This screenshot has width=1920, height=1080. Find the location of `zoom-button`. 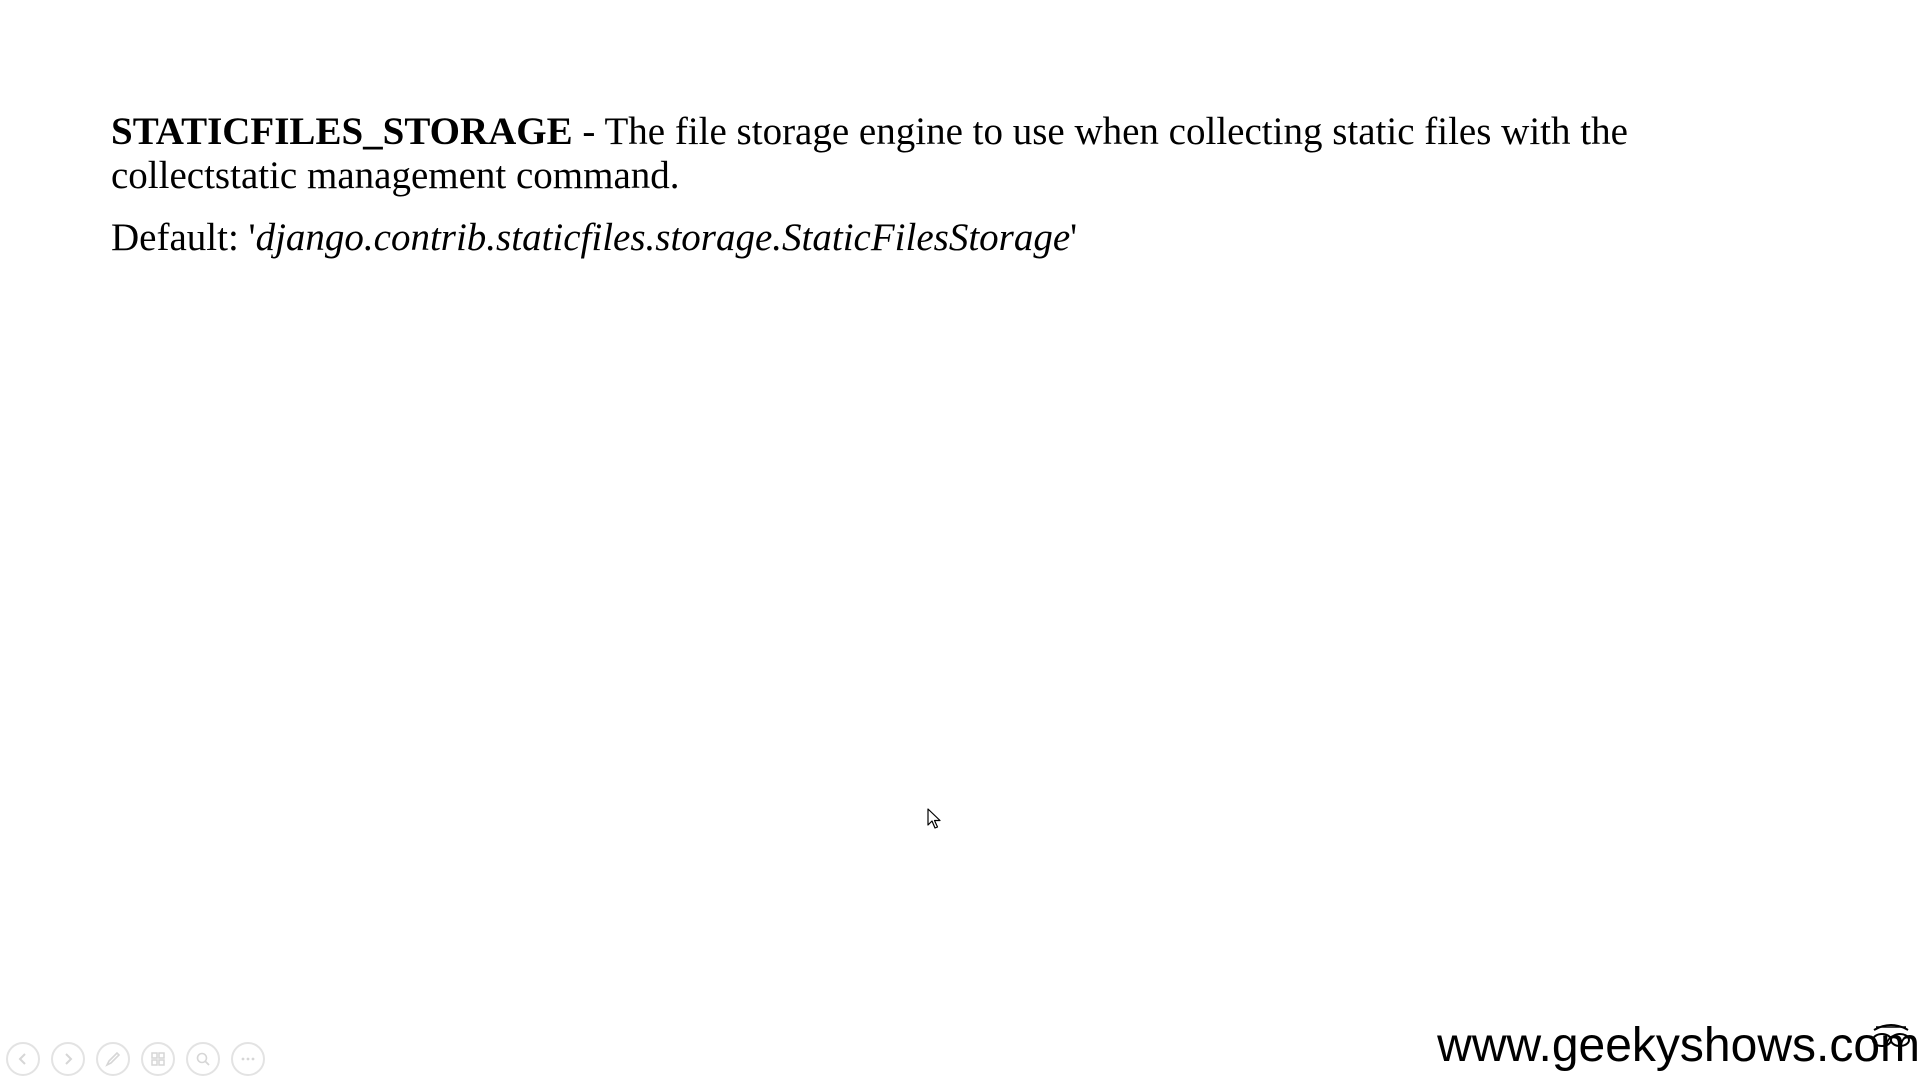

zoom-button is located at coordinates (203, 1059).